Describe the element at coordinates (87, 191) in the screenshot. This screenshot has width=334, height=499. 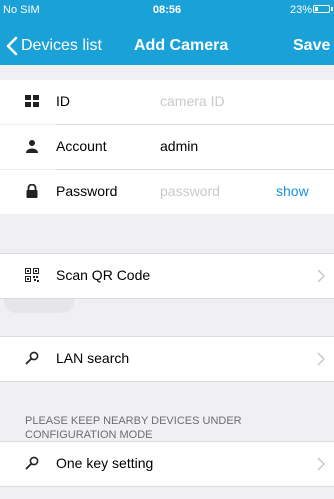
I see `password-label: Password` at that location.